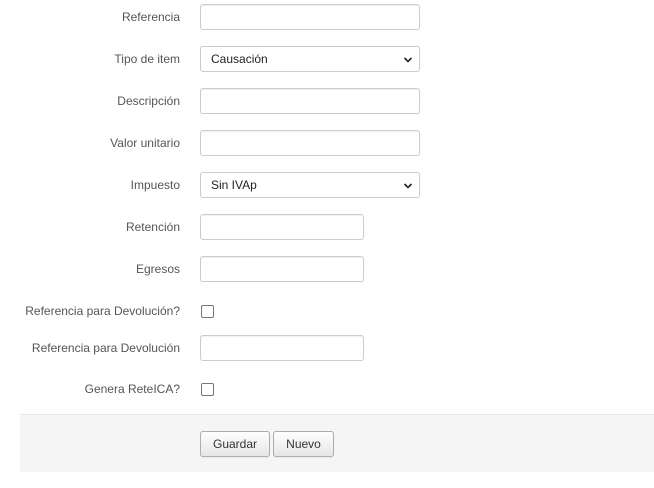 The height and width of the screenshot is (488, 654). What do you see at coordinates (327, 389) in the screenshot?
I see `row-genera-reteica: Genera ReteICA?` at bounding box center [327, 389].